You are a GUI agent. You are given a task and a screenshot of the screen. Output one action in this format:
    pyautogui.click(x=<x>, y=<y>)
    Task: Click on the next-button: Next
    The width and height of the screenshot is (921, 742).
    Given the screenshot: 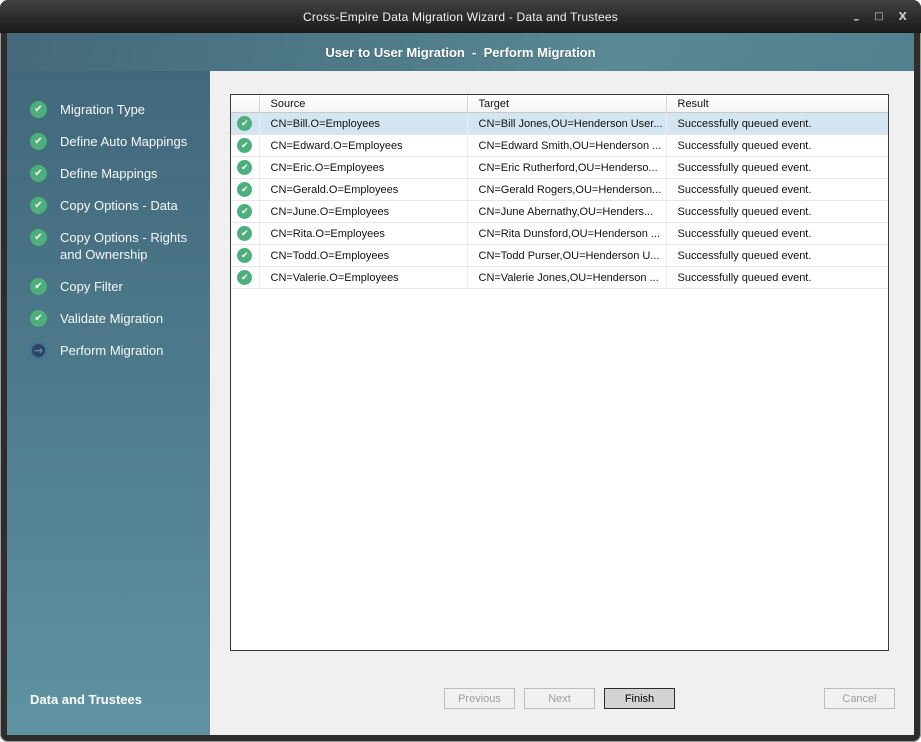 What is the action you would take?
    pyautogui.click(x=559, y=698)
    